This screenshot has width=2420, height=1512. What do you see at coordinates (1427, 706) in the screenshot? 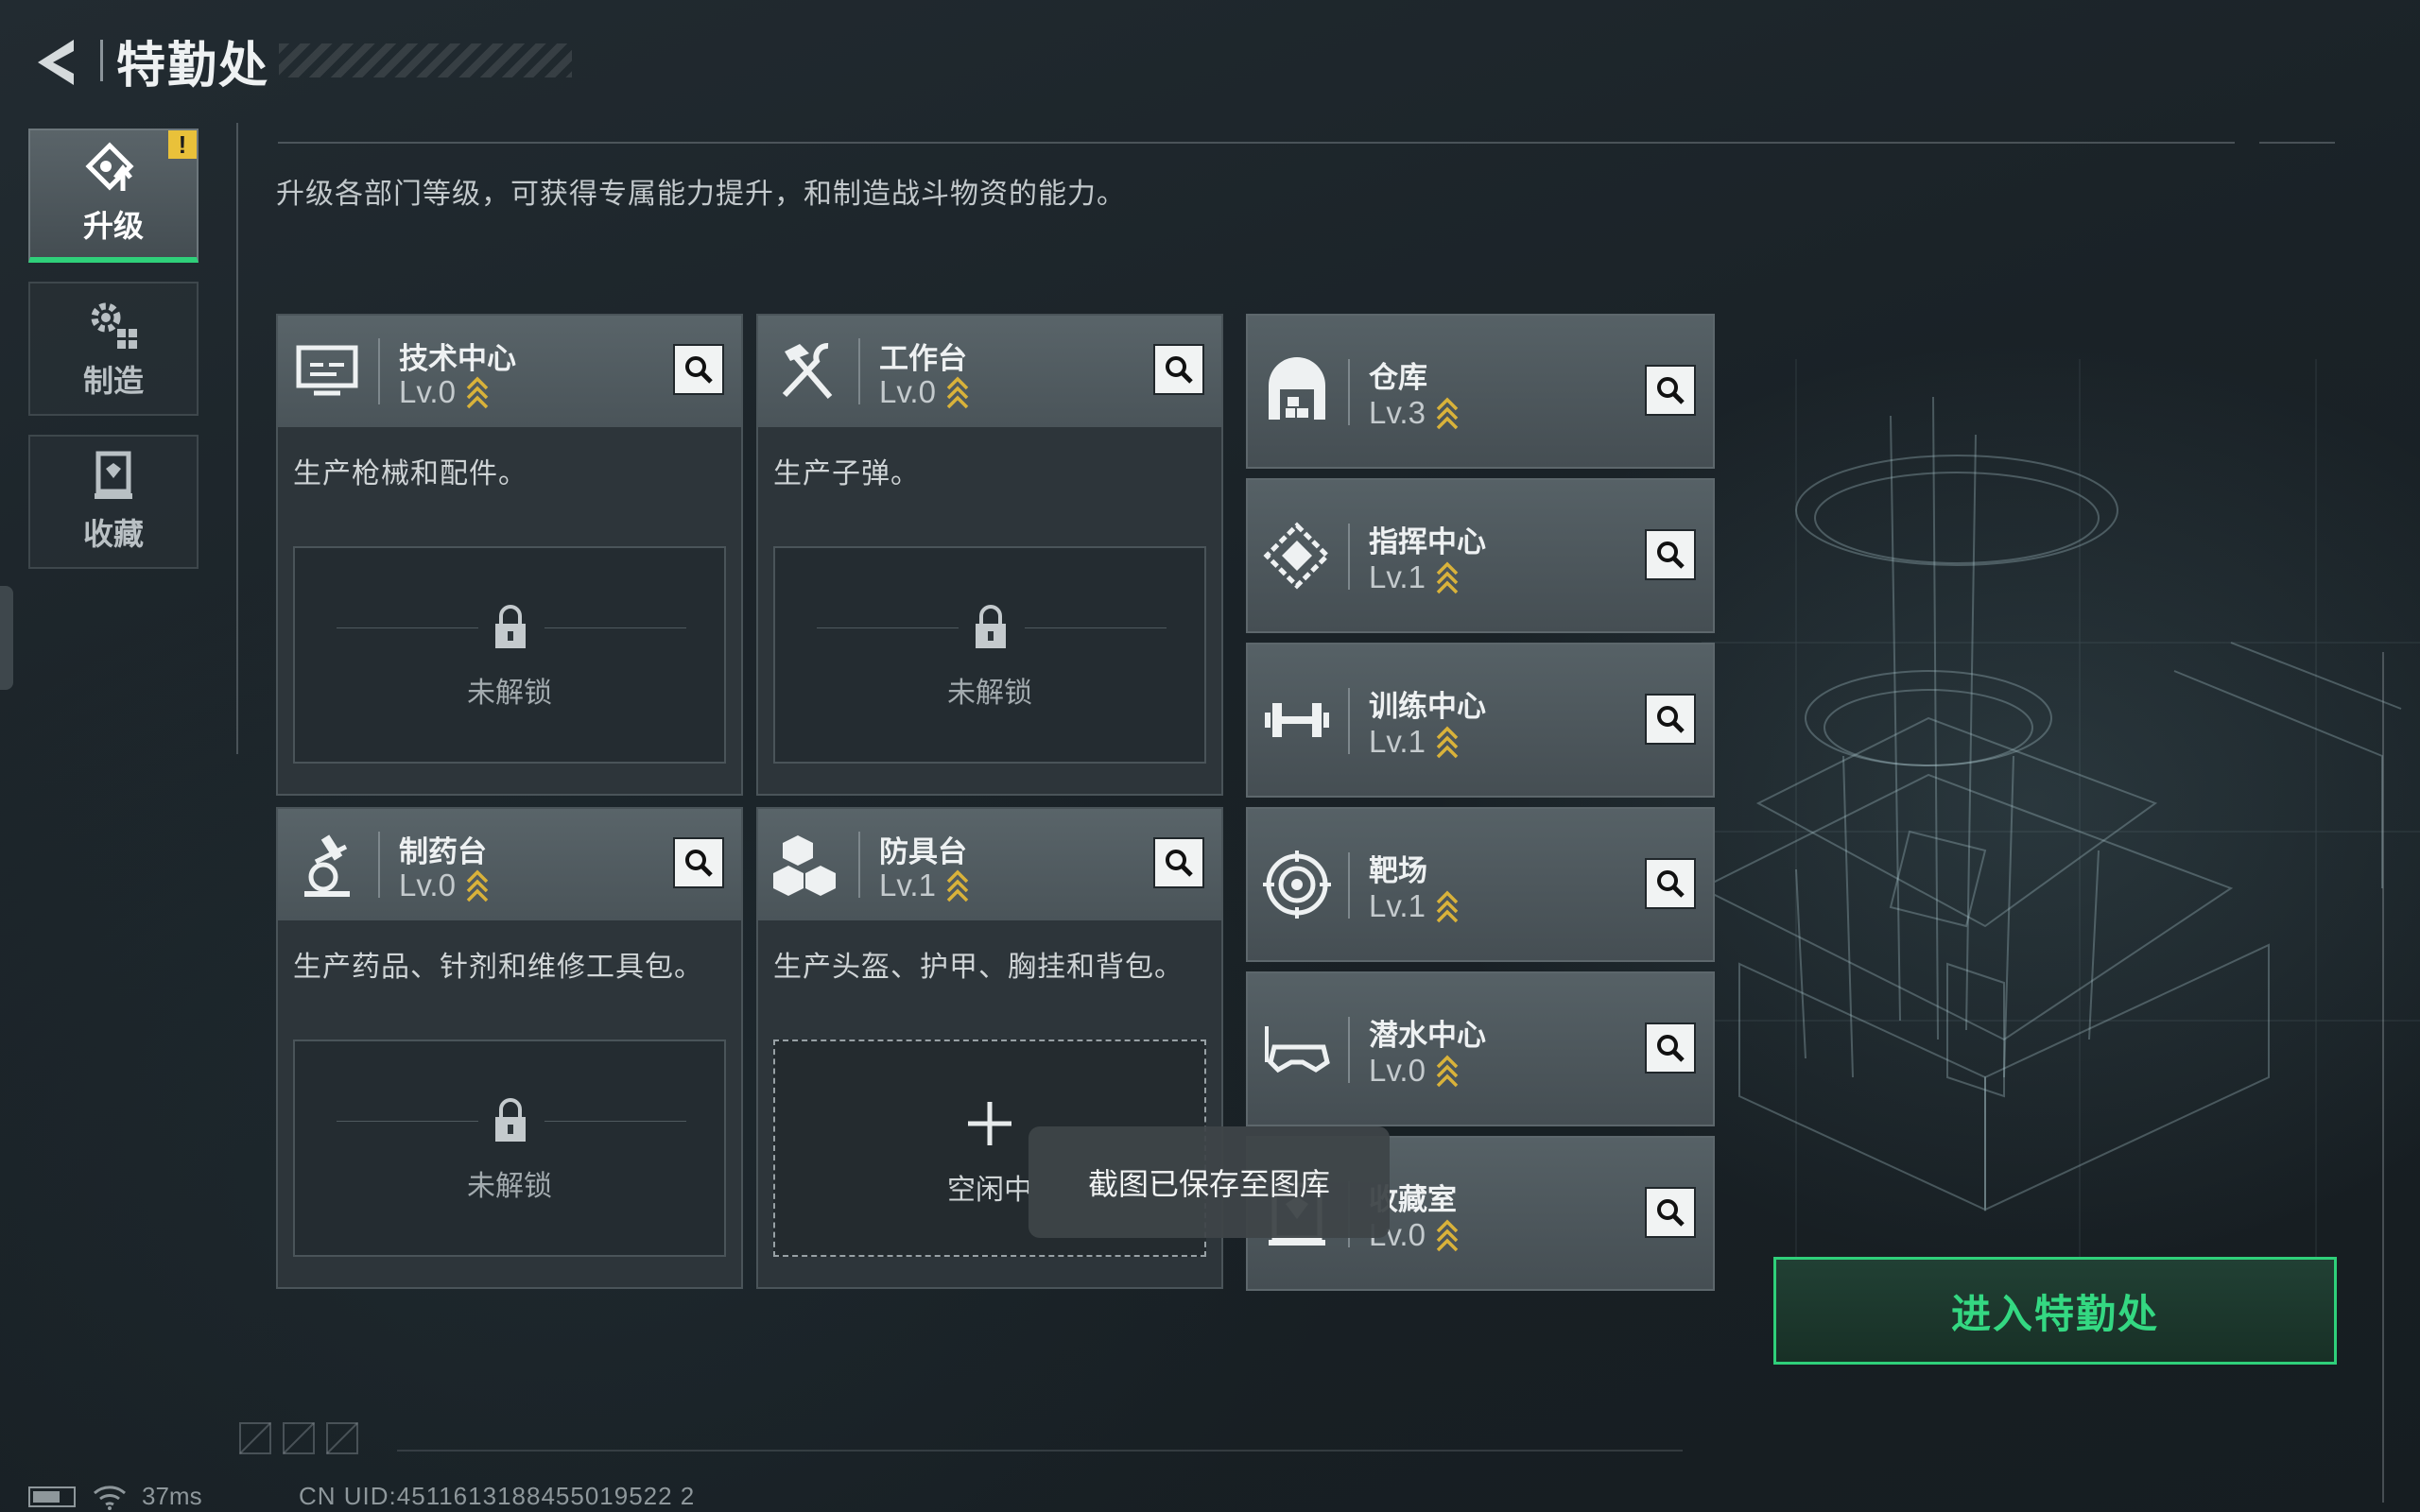
I see `facility-name: 训练中心` at bounding box center [1427, 706].